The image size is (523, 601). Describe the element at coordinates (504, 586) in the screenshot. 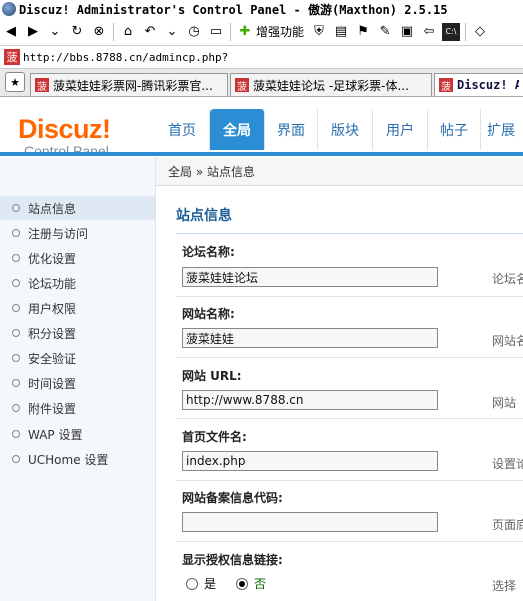

I see `license-link-note: 选择` at that location.